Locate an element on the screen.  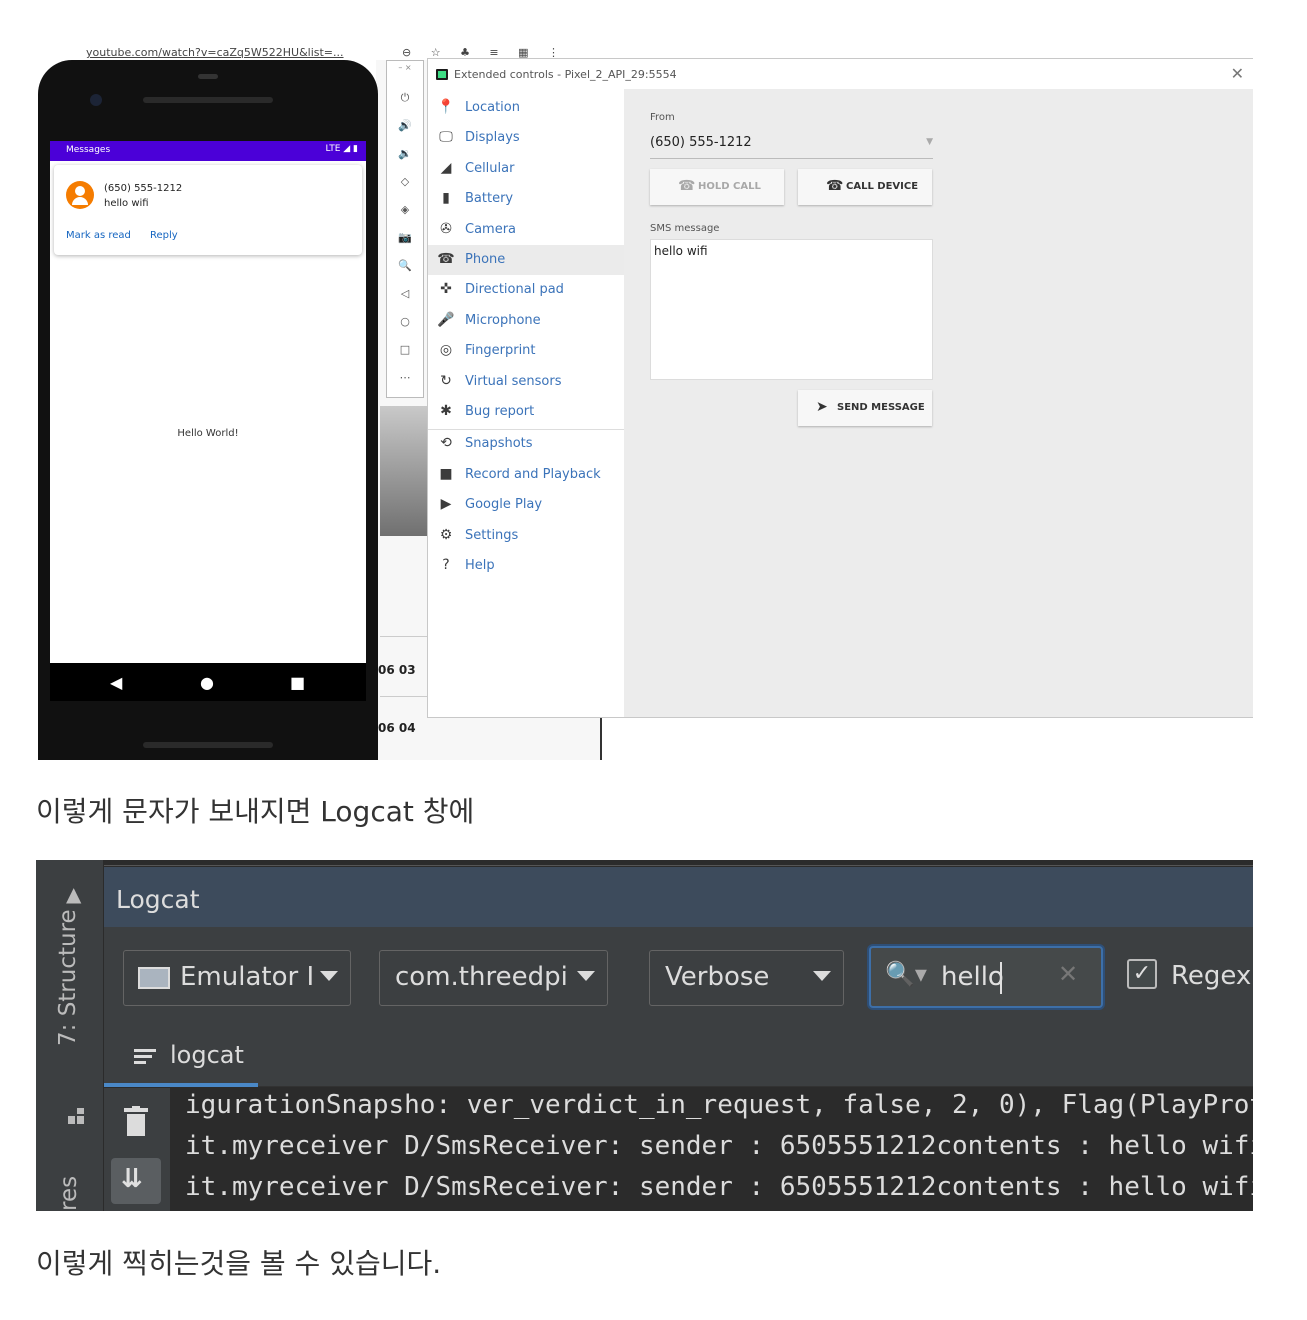
caption-text: 이렇게 문자가 보내지면 Logcat 창에 is located at coordinates (255, 811).